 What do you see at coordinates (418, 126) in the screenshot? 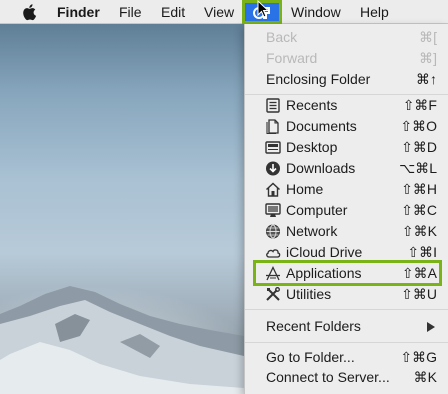
I see `menu-item-shortcut: ⇧⌘O` at bounding box center [418, 126].